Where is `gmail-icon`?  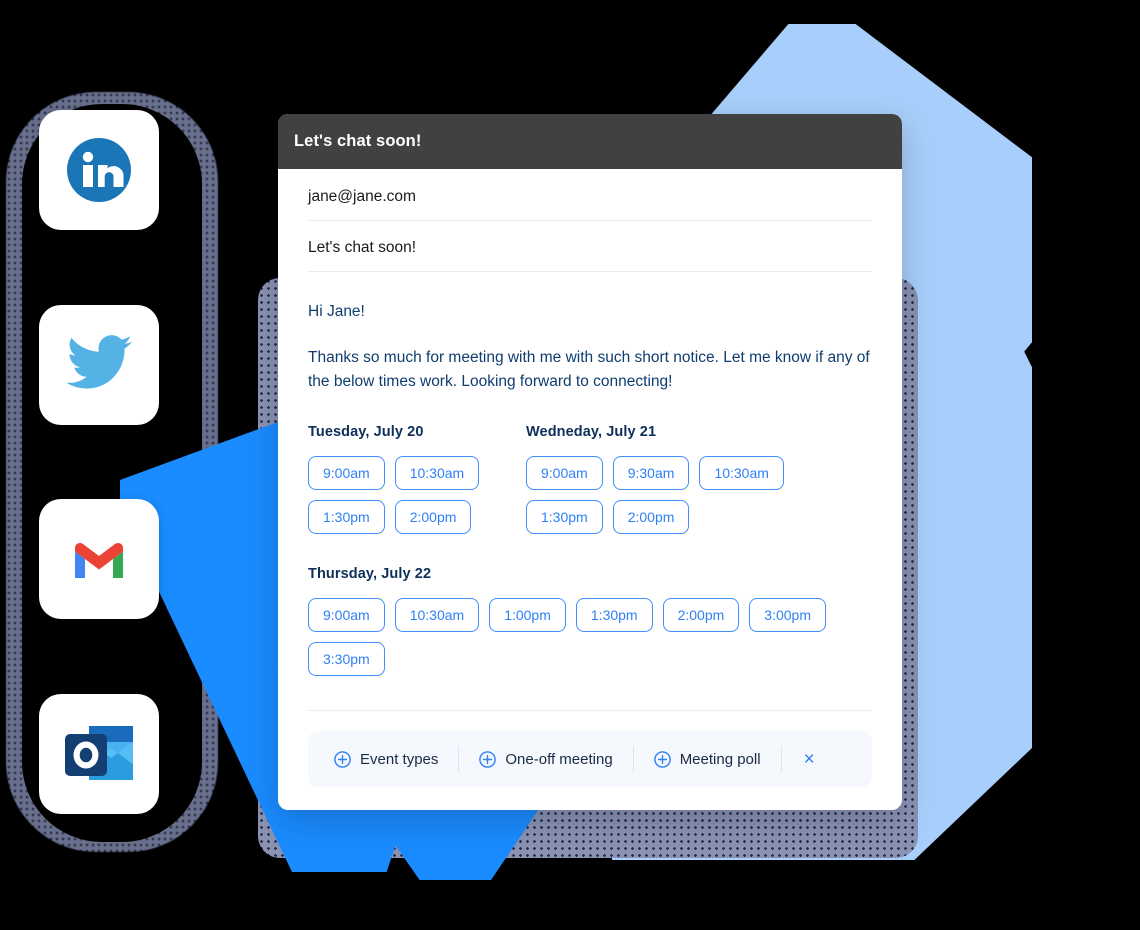 gmail-icon is located at coordinates (99, 559).